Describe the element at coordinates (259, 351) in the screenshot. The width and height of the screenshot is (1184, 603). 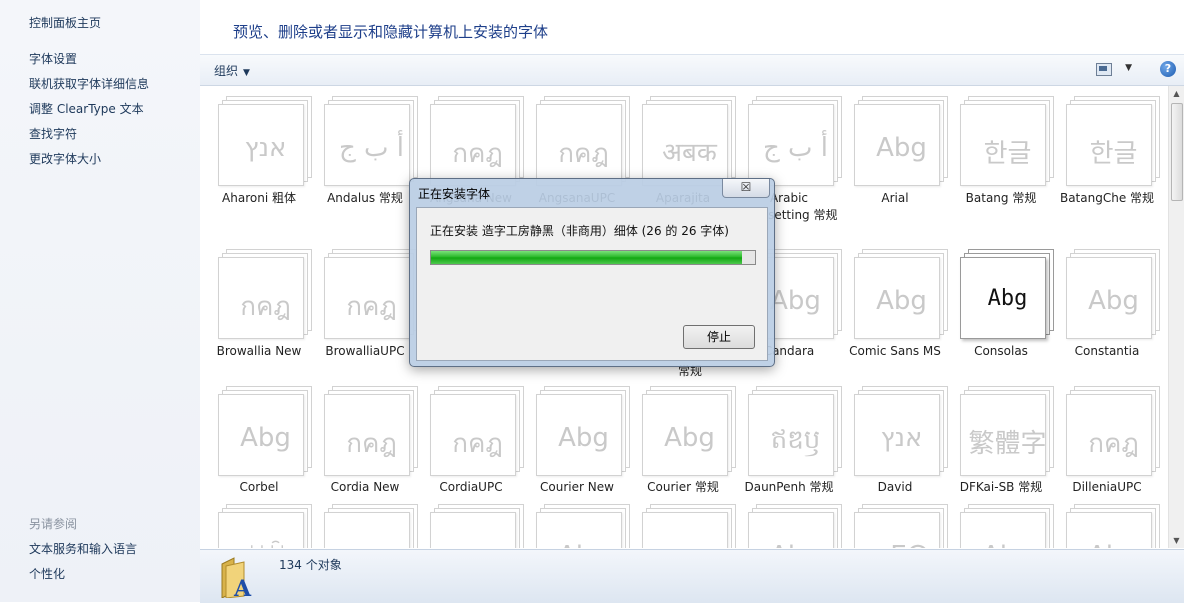
I see `font-name: Browallia New` at that location.